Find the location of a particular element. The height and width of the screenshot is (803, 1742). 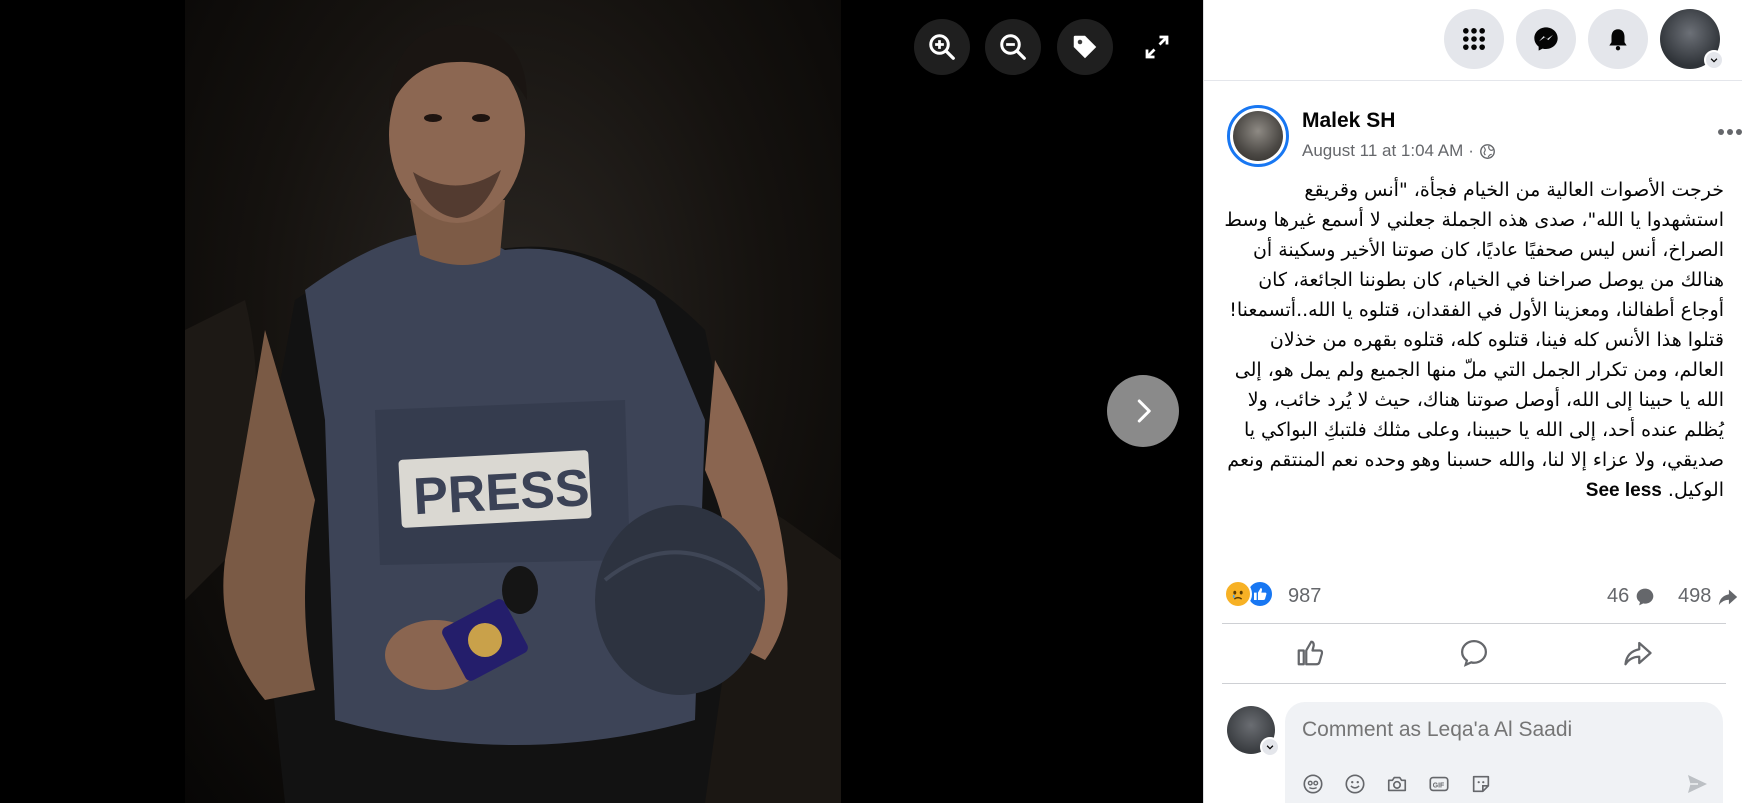

reactions-count: 987 is located at coordinates (1304, 596).